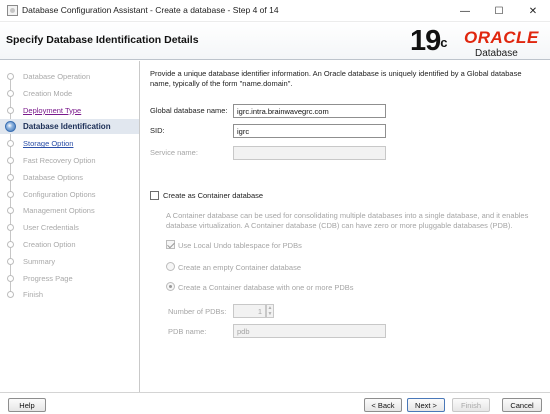 This screenshot has height=414, width=550. I want to click on sid-input, so click(309, 131).